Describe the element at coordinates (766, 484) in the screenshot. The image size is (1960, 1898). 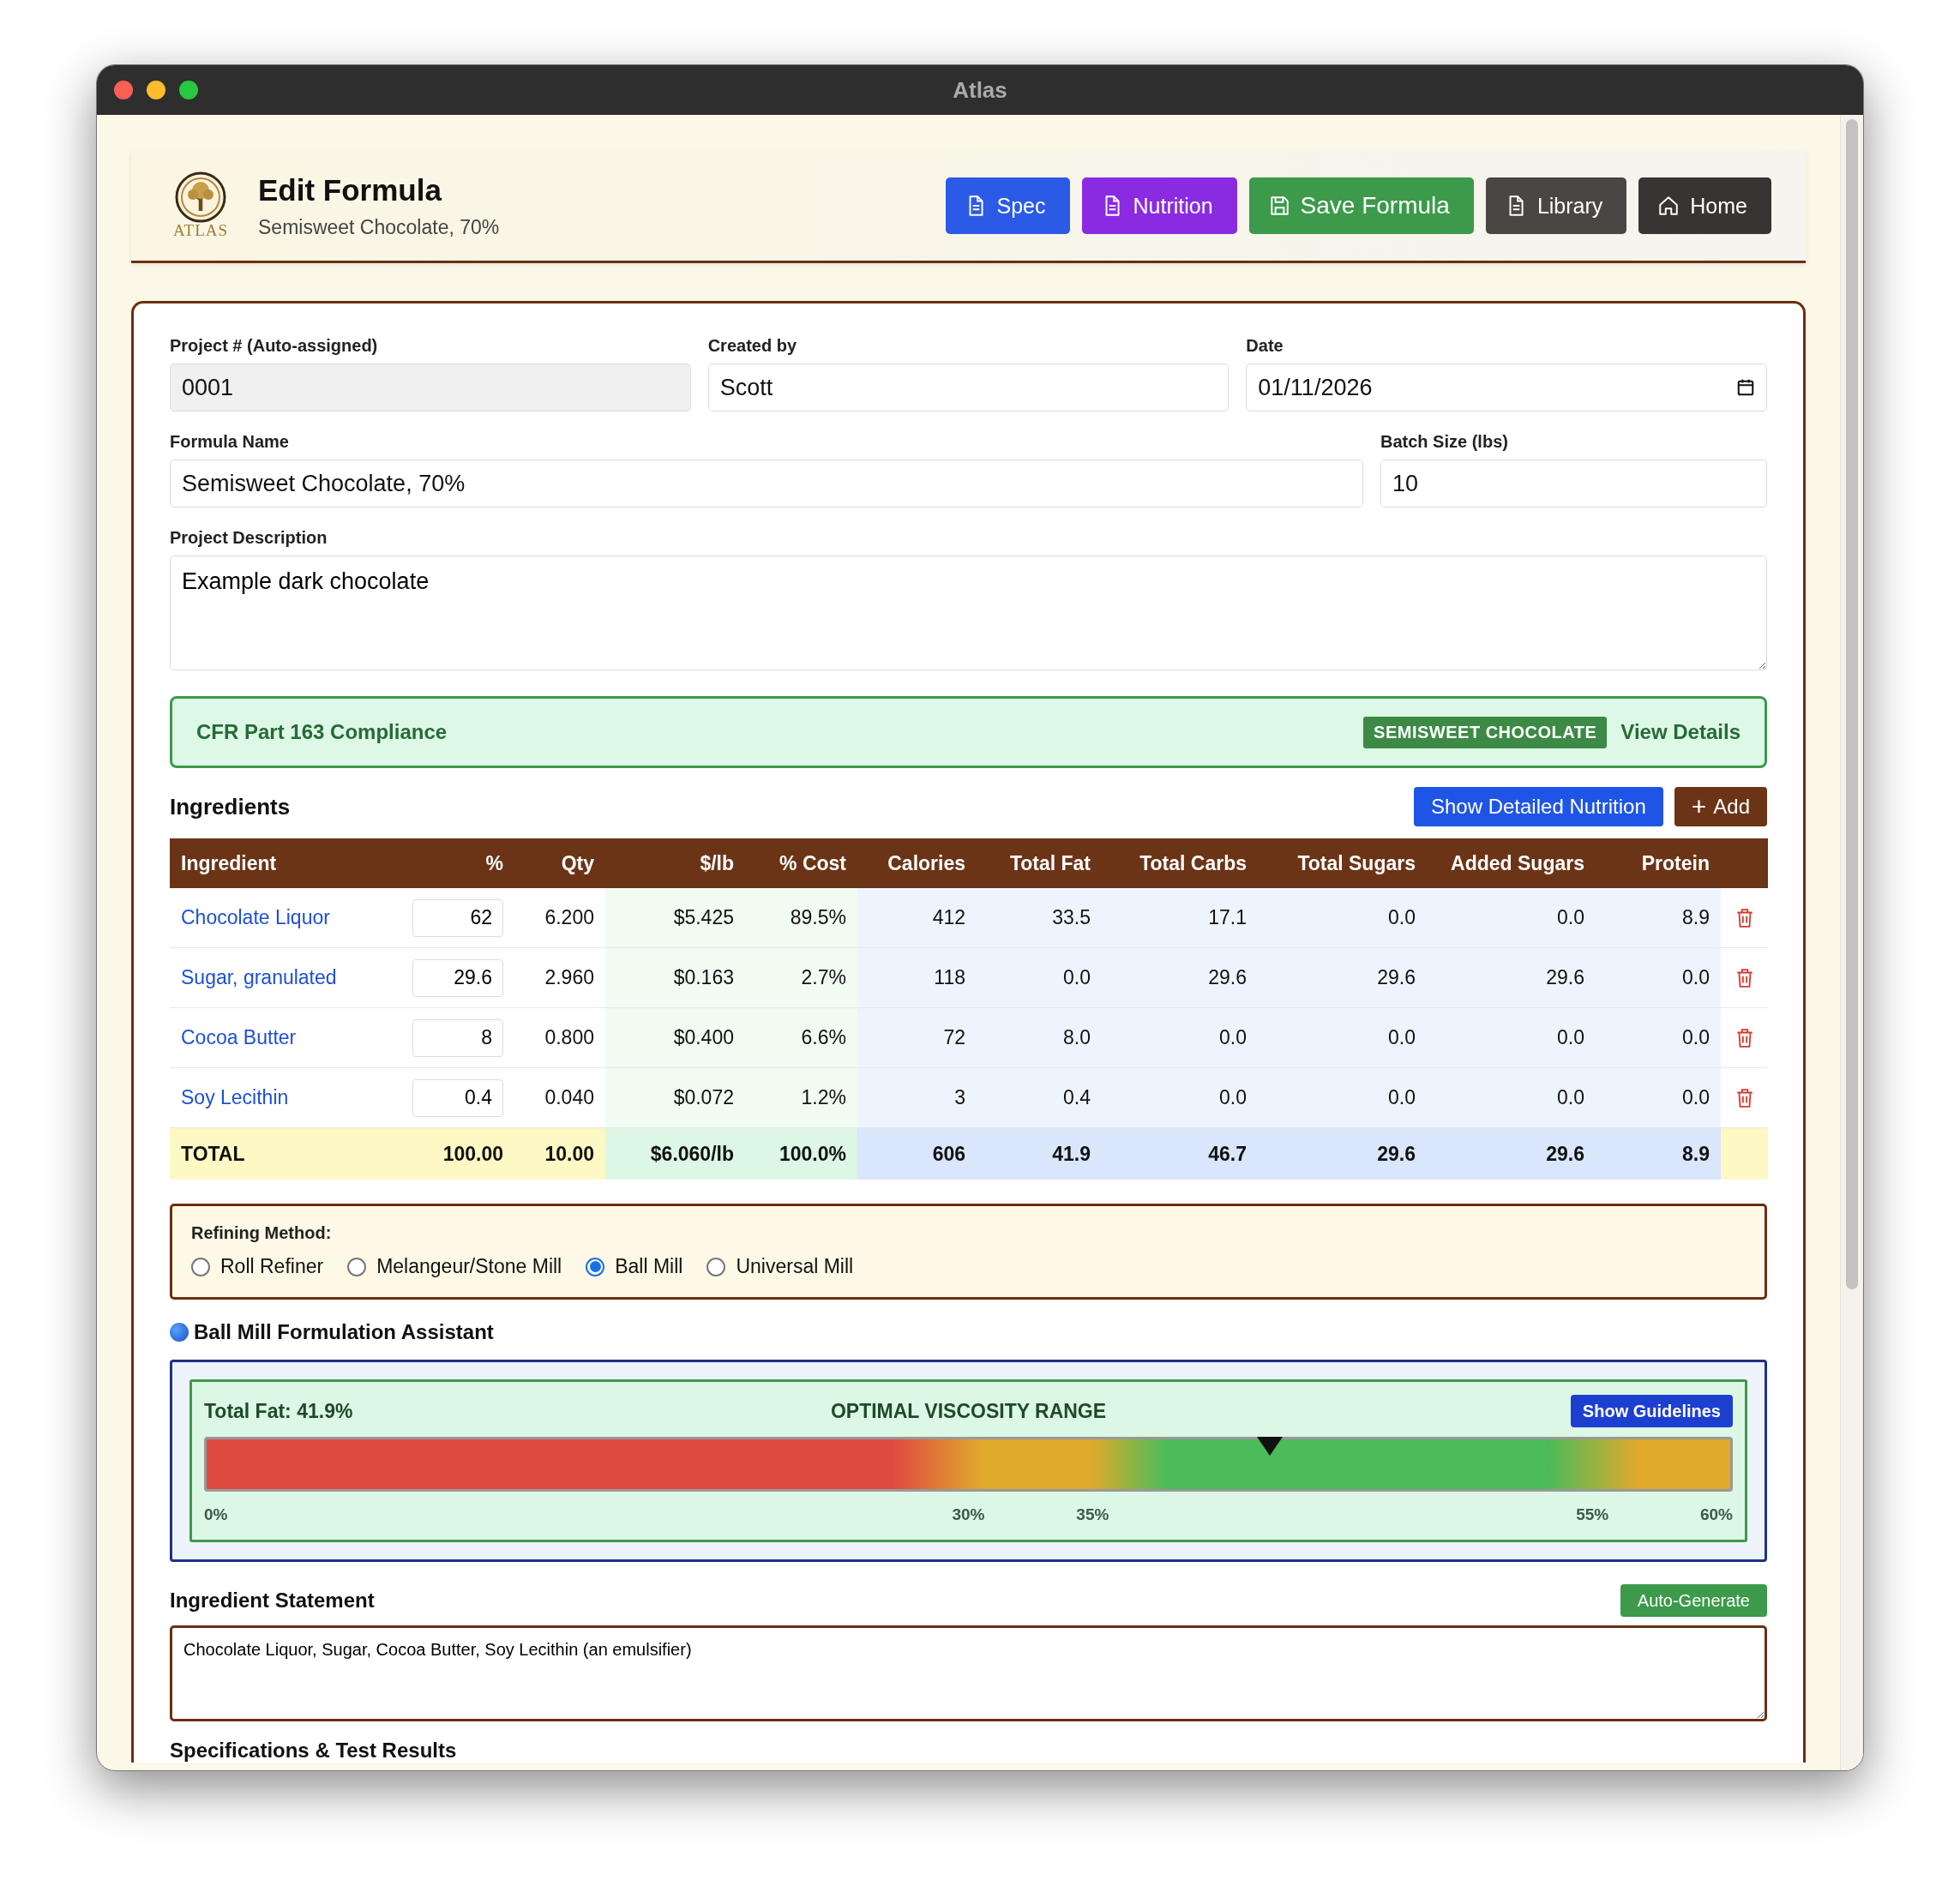
I see `text-field: Semisweet Chocolate, 70%` at that location.